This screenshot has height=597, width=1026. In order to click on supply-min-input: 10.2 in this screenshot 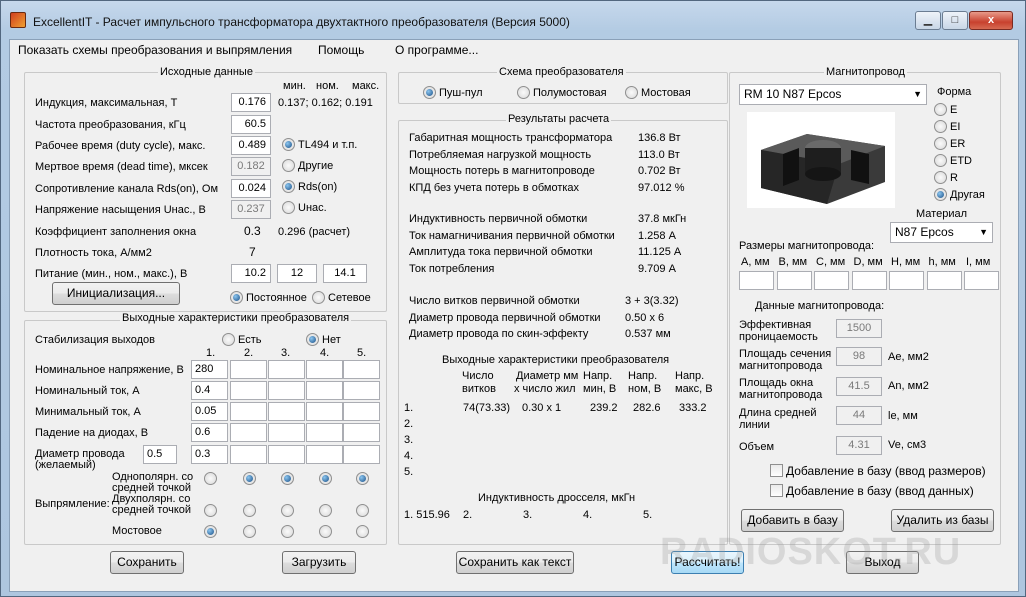, I will do `click(251, 273)`.